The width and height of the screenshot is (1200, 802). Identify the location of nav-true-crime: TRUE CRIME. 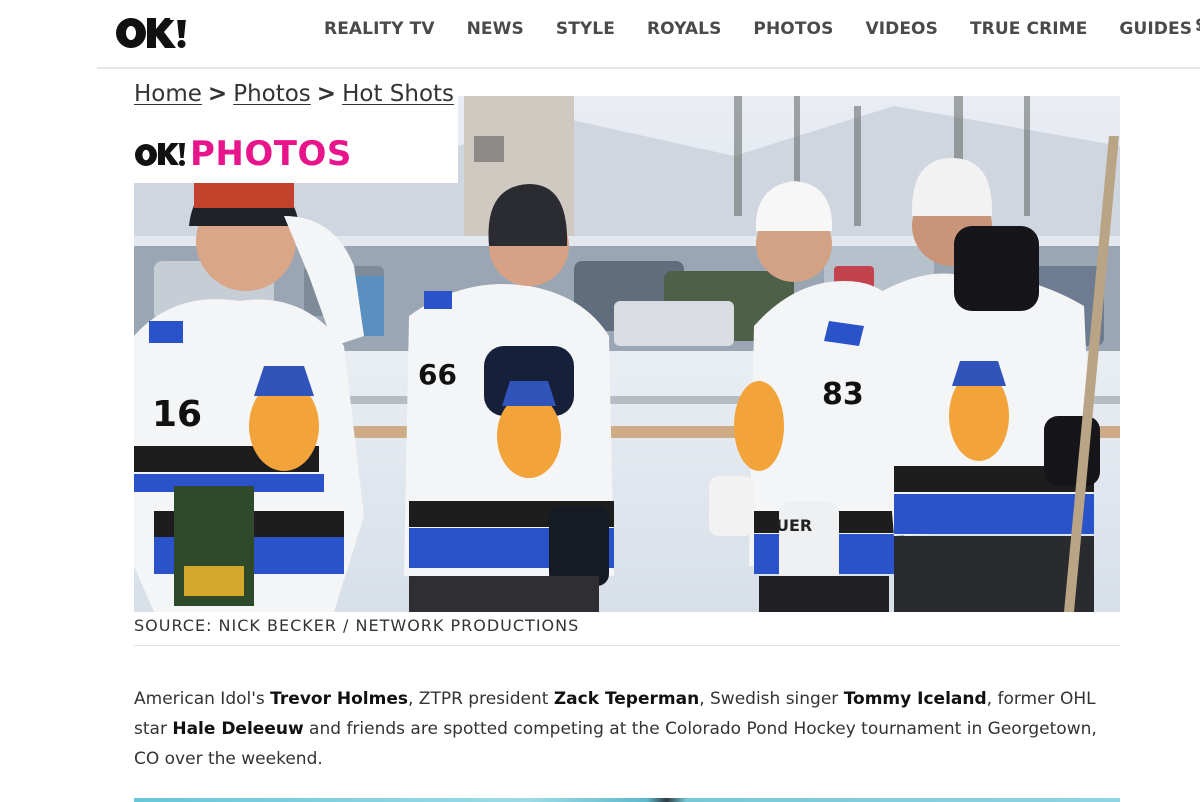
(1028, 29).